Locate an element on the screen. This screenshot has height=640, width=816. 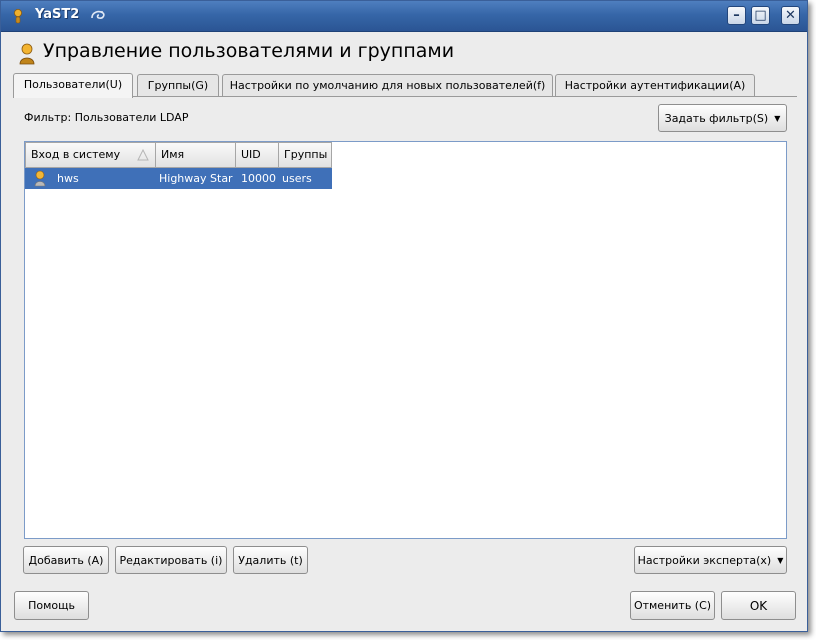
set-filter-button: Задать фильтр(S) ▼ is located at coordinates (722, 118).